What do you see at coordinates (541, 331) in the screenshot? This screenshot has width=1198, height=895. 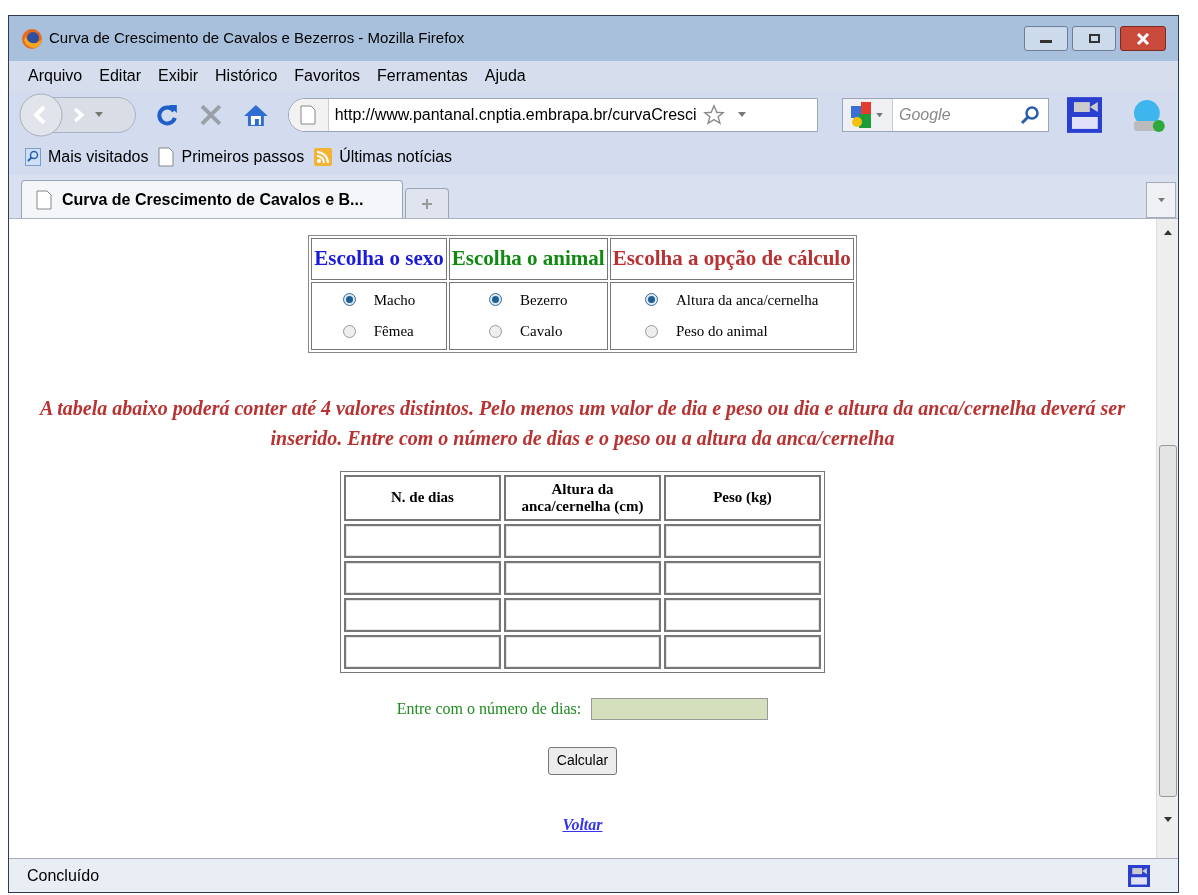 I see `radio-label: Cavalo` at bounding box center [541, 331].